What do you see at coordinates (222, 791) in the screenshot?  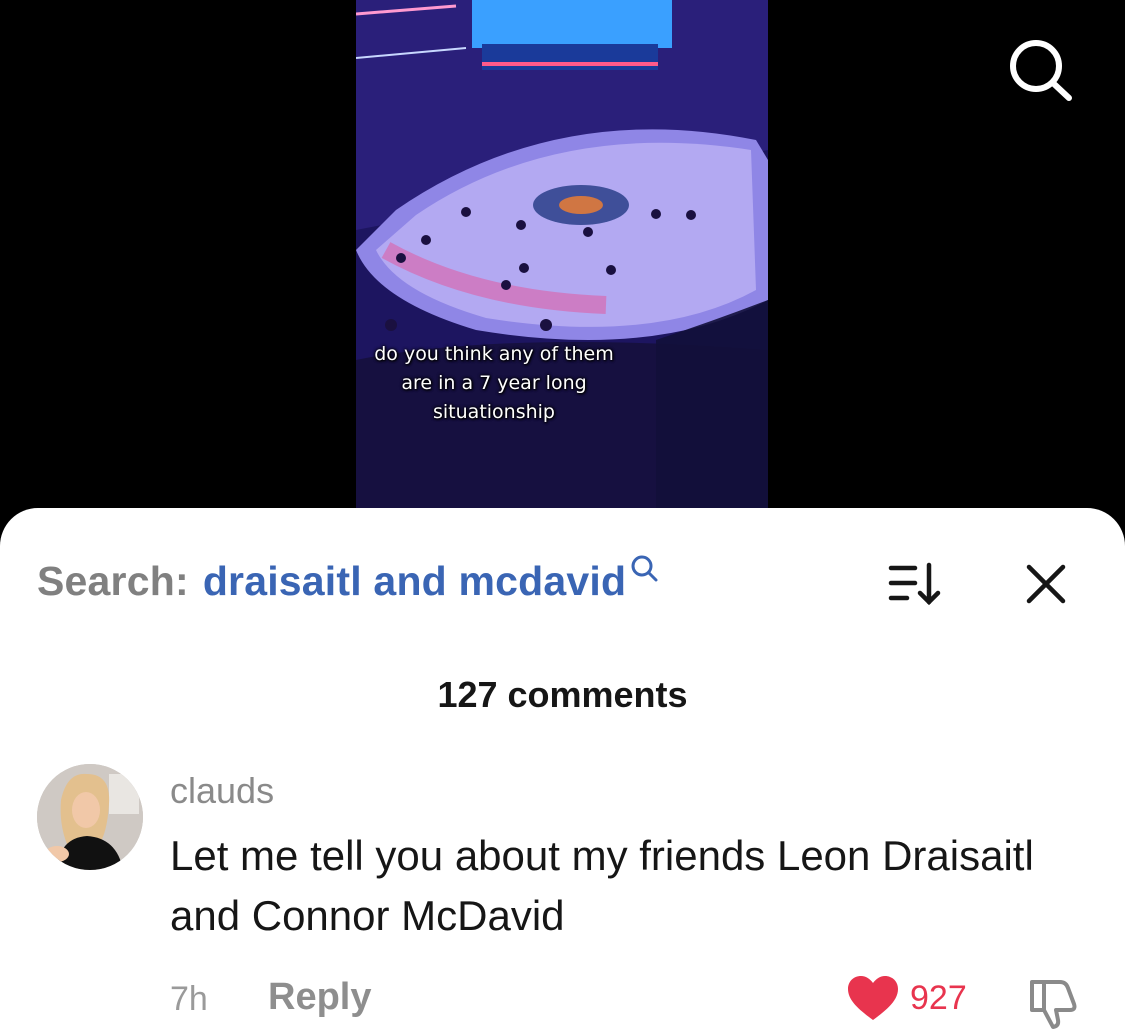 I see `comment-username: clauds` at bounding box center [222, 791].